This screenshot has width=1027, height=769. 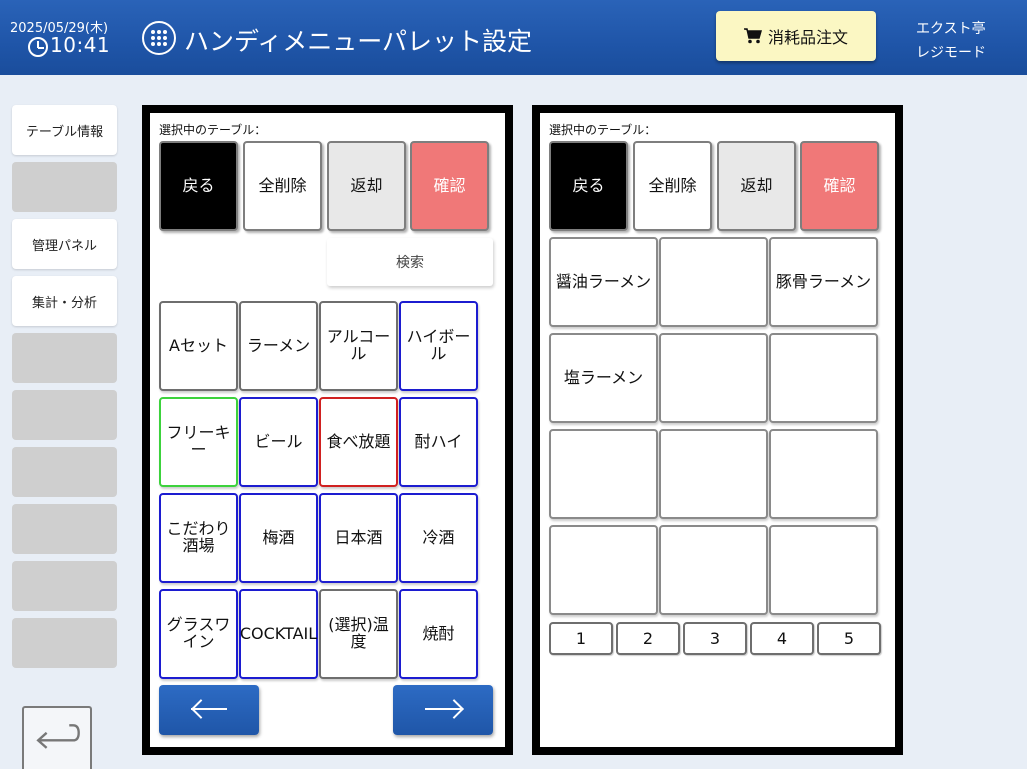 What do you see at coordinates (603, 378) in the screenshot?
I see `menu-item-button: 塩ラーメン` at bounding box center [603, 378].